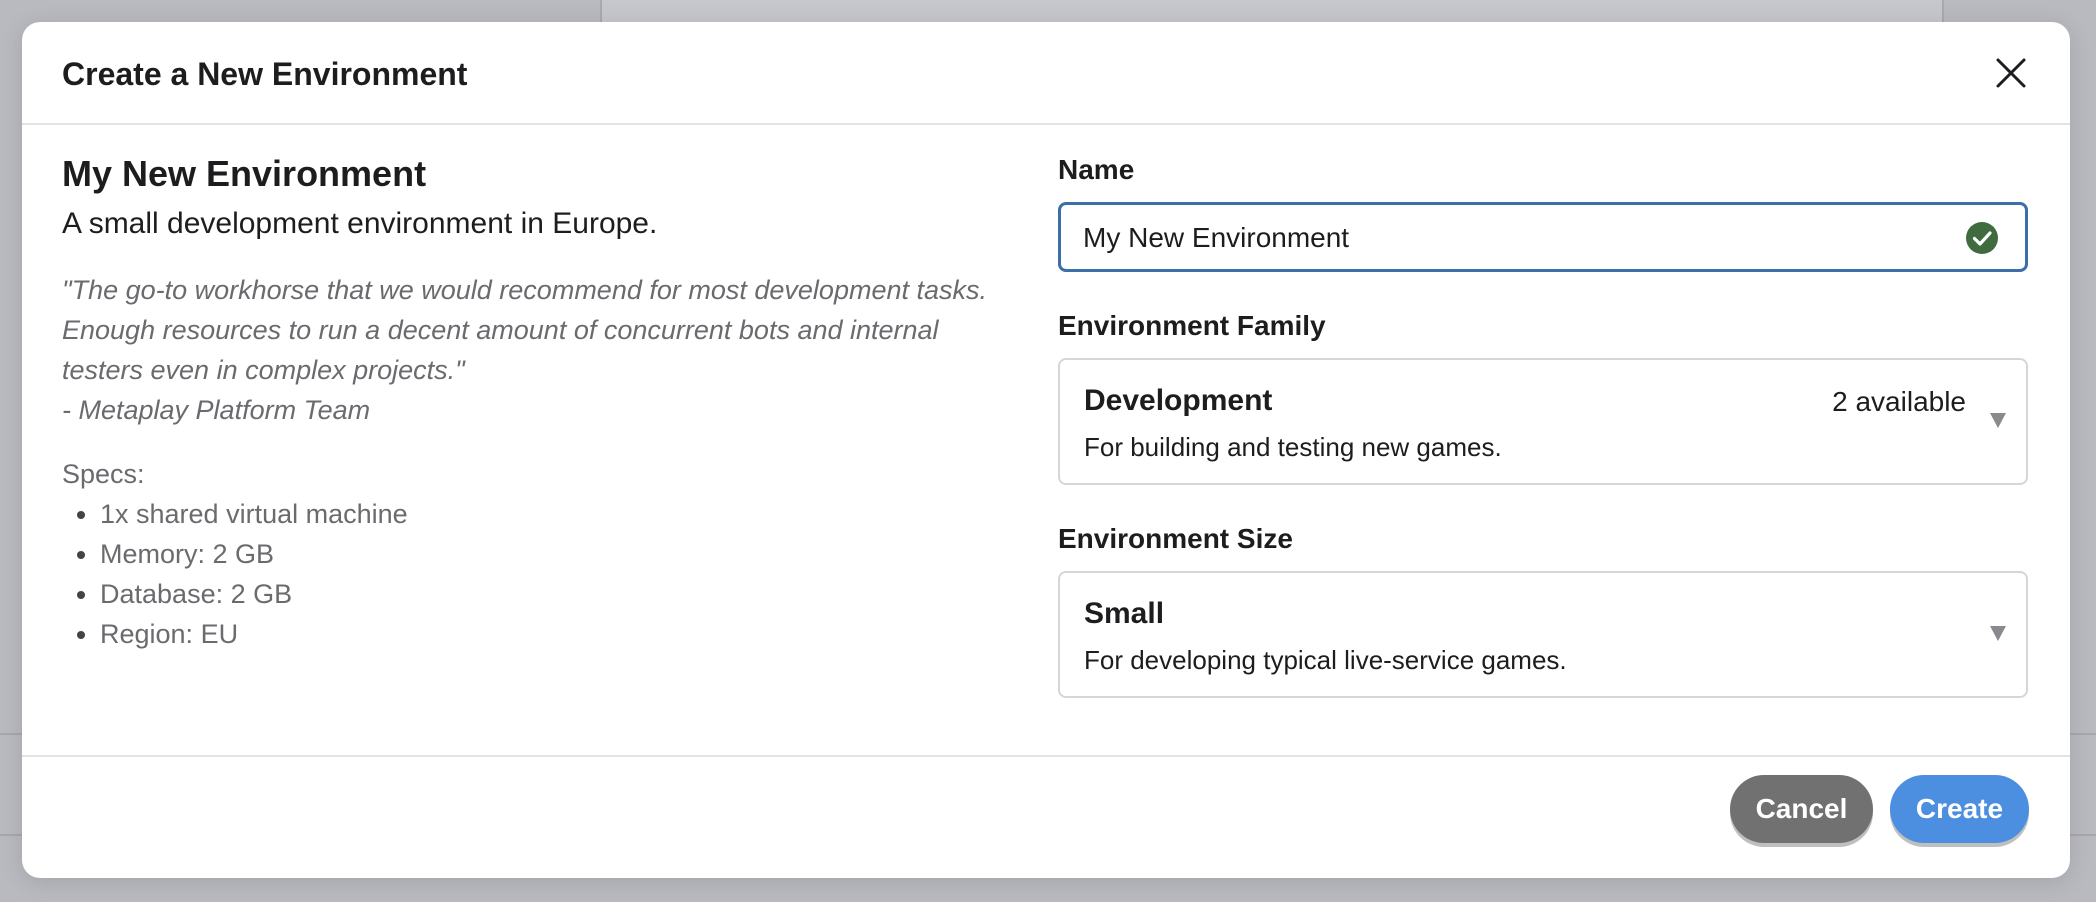 Image resolution: width=2096 pixels, height=902 pixels. Describe the element at coordinates (103, 474) in the screenshot. I see `specs-label: Specs:` at that location.